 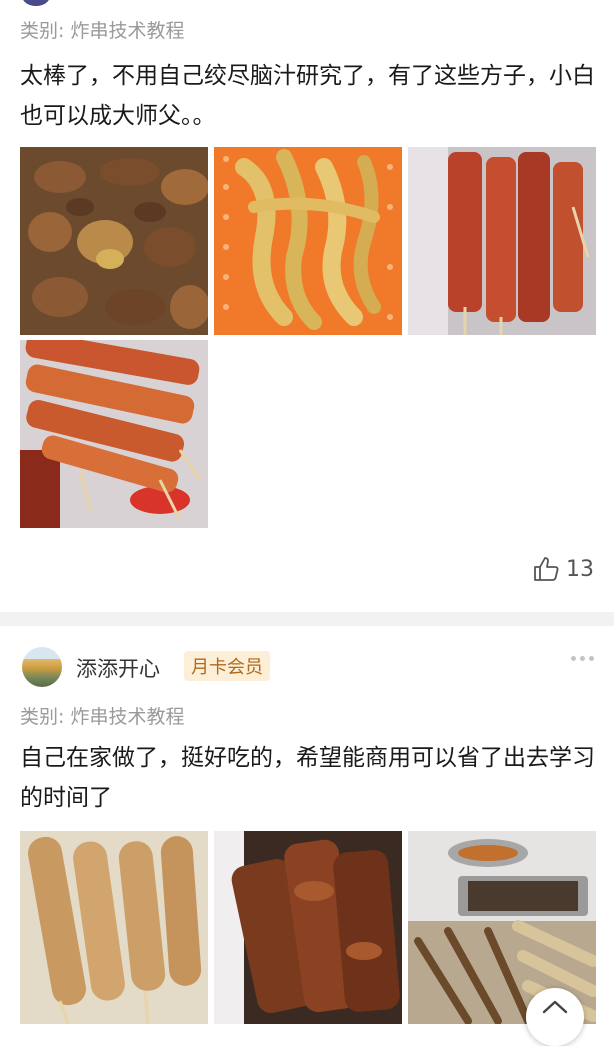 I want to click on fried-sausage-skewers-image, so click(x=114, y=927).